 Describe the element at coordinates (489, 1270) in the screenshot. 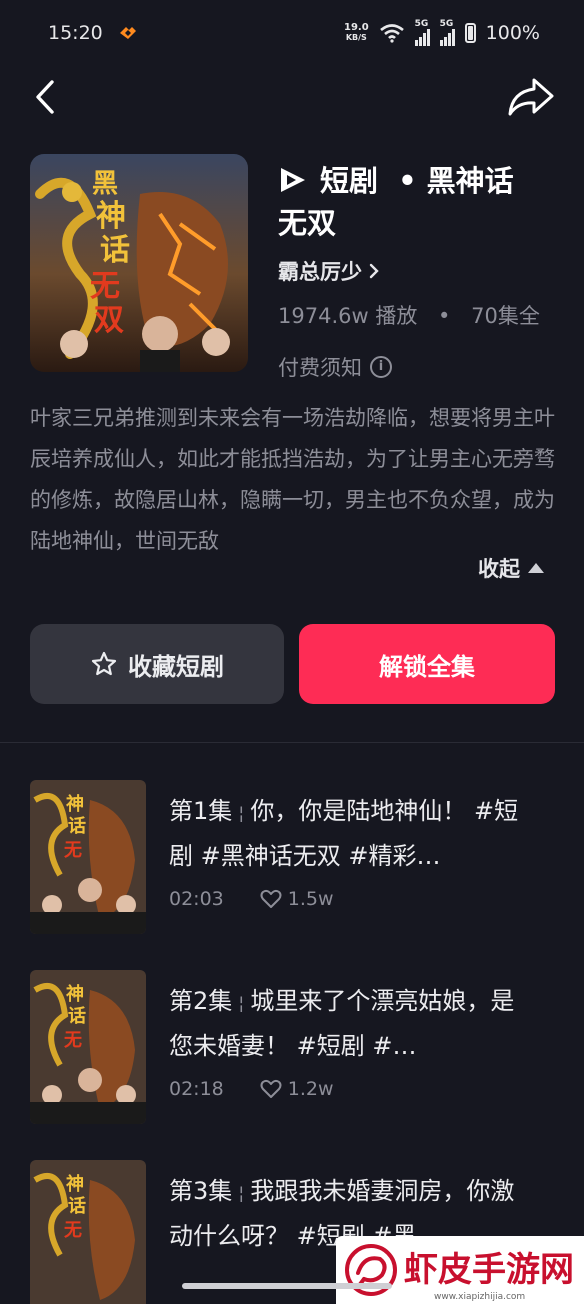

I see `watermark-text: 虾皮手游网` at that location.